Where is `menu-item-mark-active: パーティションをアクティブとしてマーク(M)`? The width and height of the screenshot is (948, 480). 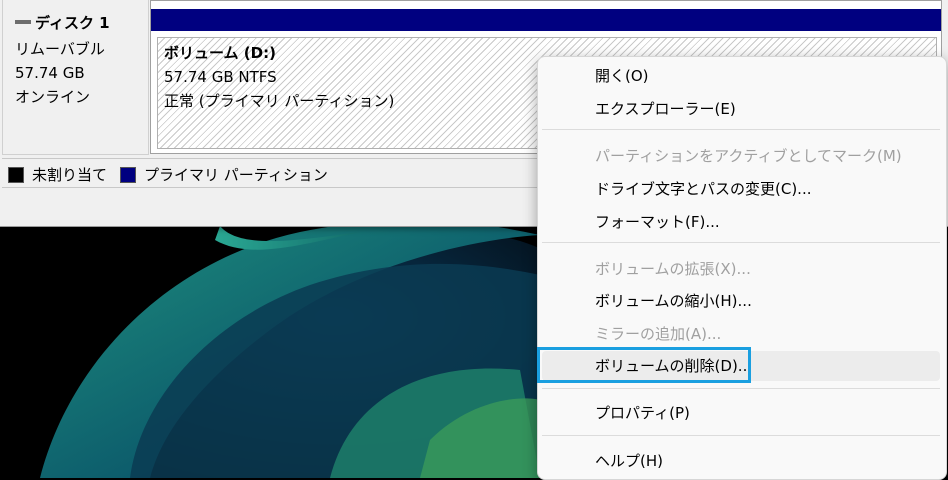
menu-item-mark-active: パーティションをアクティブとしてマーク(M) is located at coordinates (748, 156).